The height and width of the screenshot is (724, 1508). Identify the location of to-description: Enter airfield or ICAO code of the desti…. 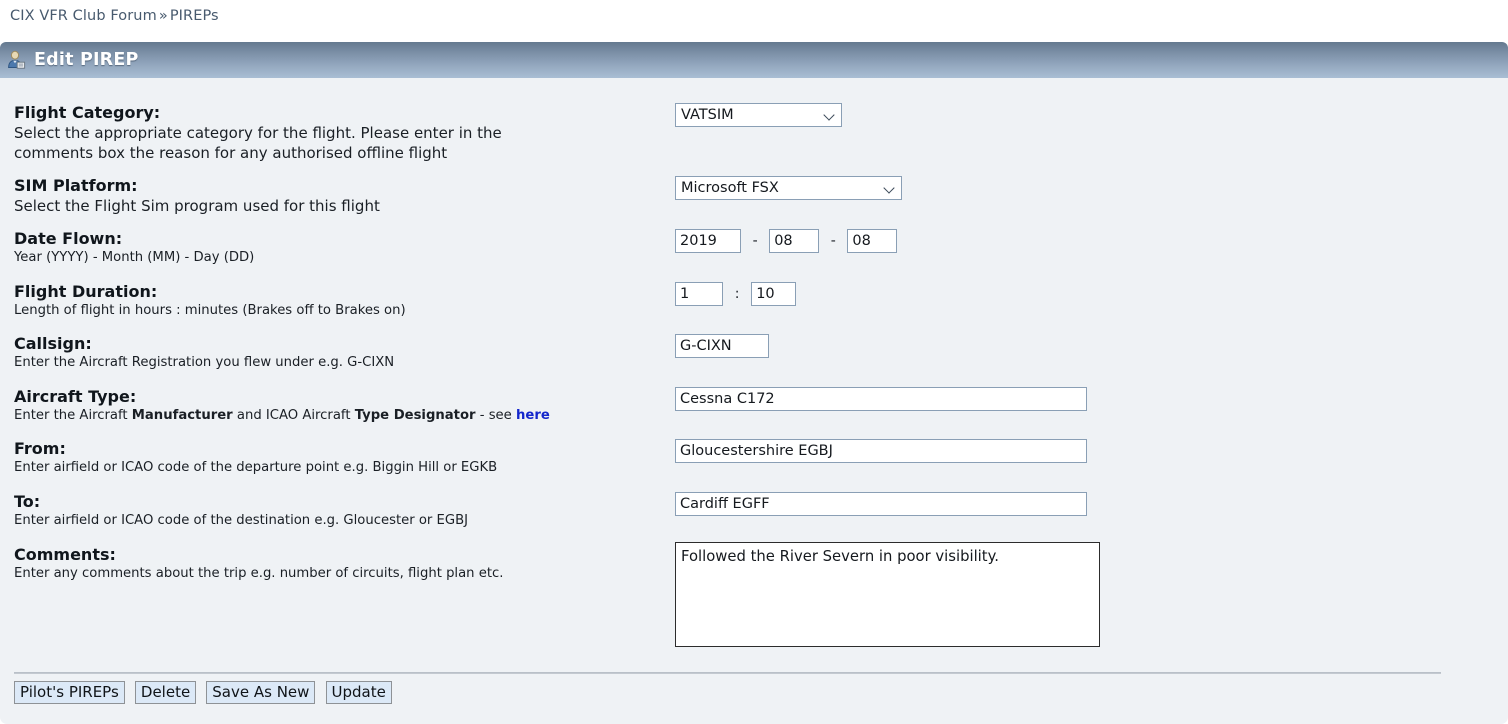
(241, 520).